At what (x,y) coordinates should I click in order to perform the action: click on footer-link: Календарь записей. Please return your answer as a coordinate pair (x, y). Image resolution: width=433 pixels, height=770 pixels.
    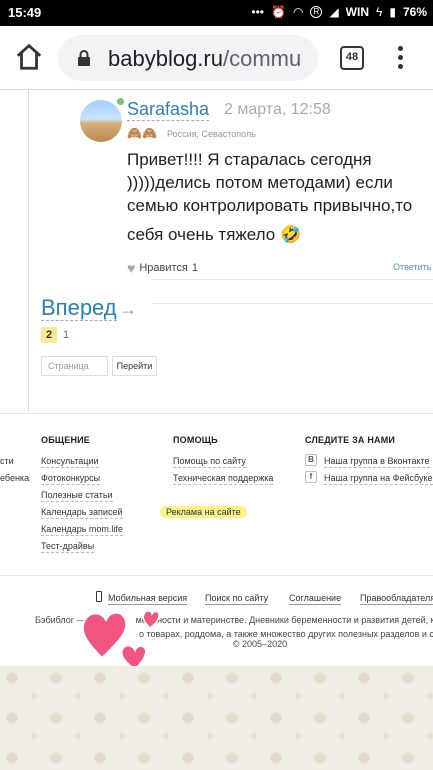
    Looking at the image, I should click on (82, 512).